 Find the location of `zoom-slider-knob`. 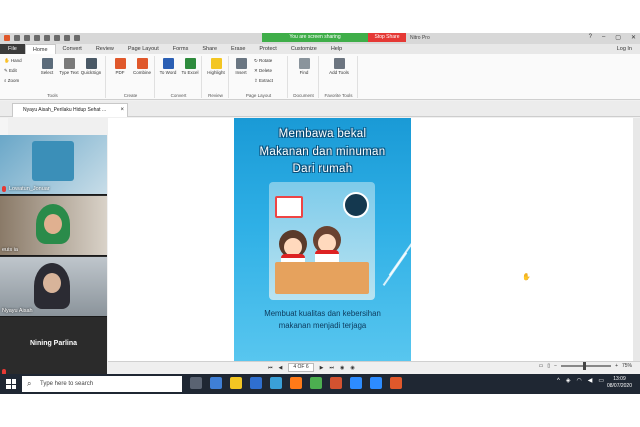

zoom-slider-knob is located at coordinates (585, 366).